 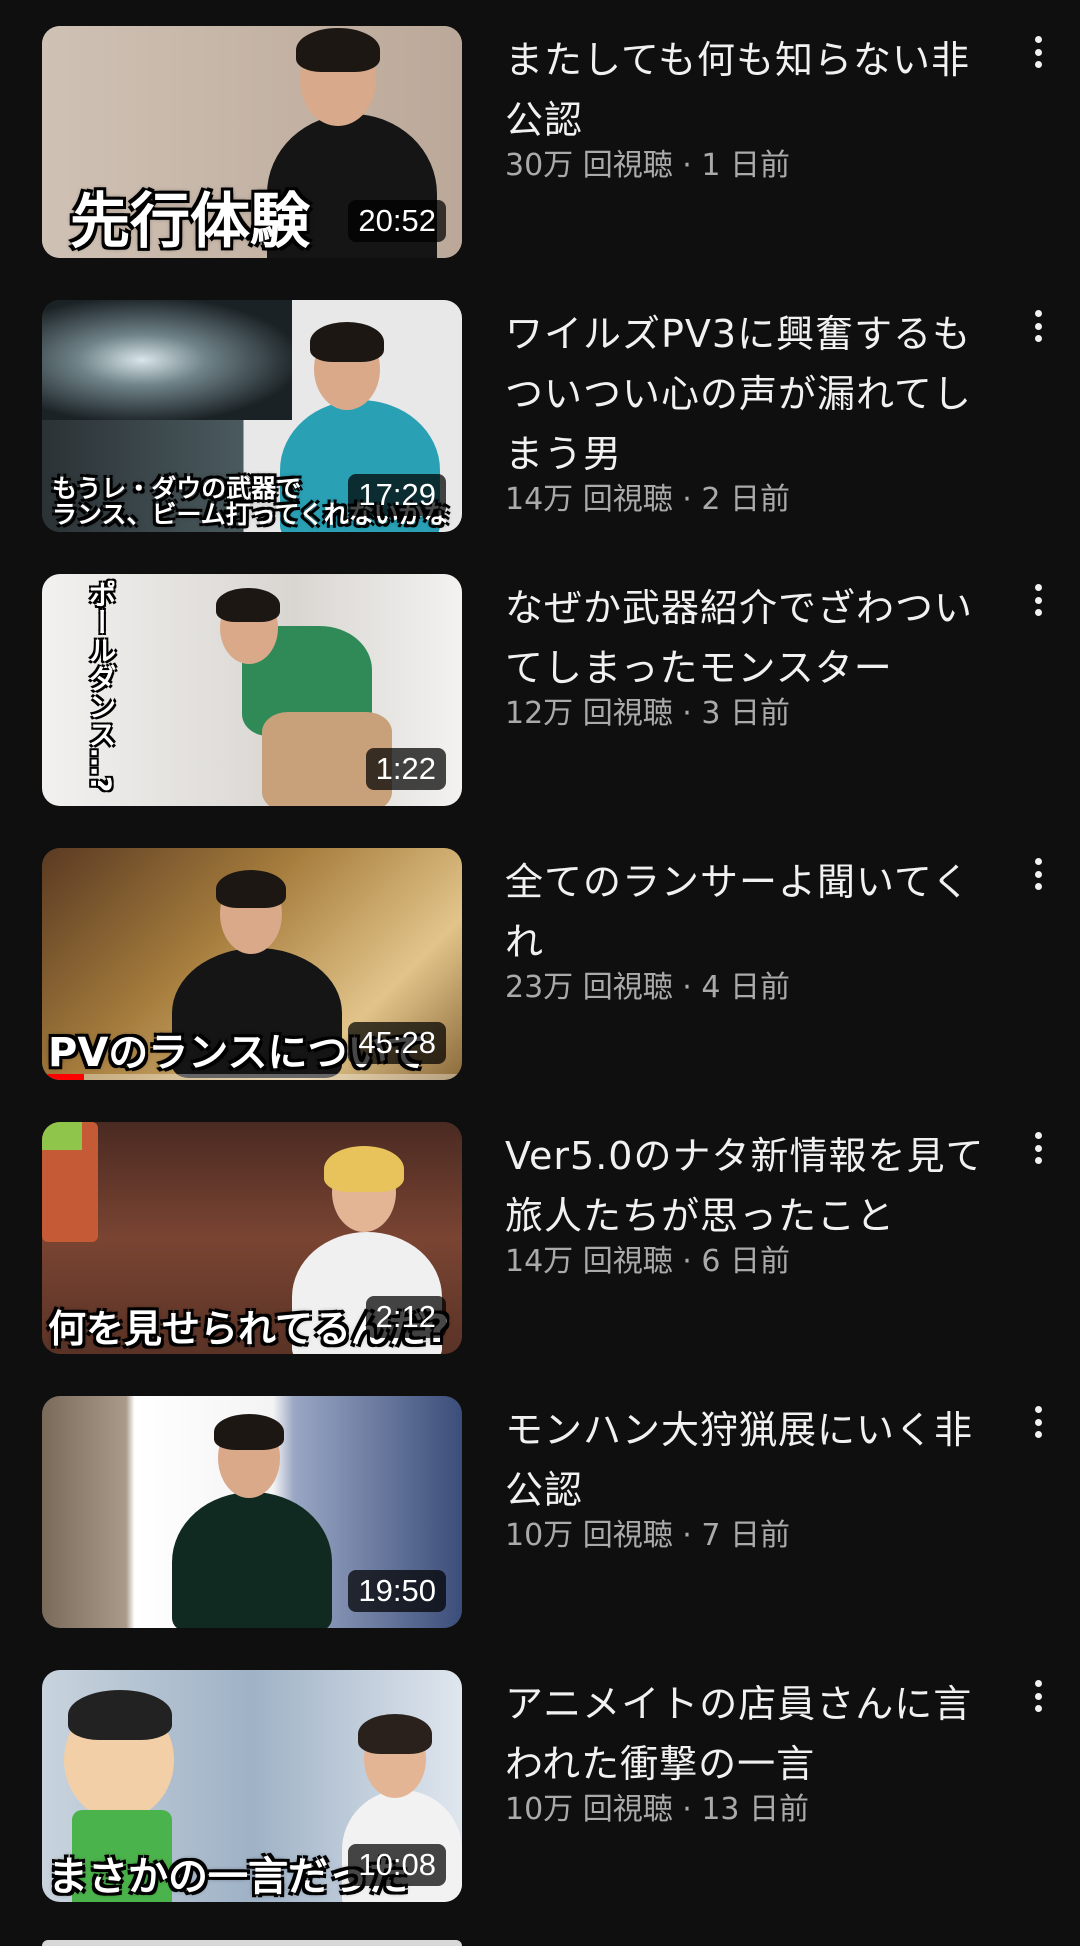 What do you see at coordinates (190, 222) in the screenshot?
I see `thumbnail-caption: 先行体験` at bounding box center [190, 222].